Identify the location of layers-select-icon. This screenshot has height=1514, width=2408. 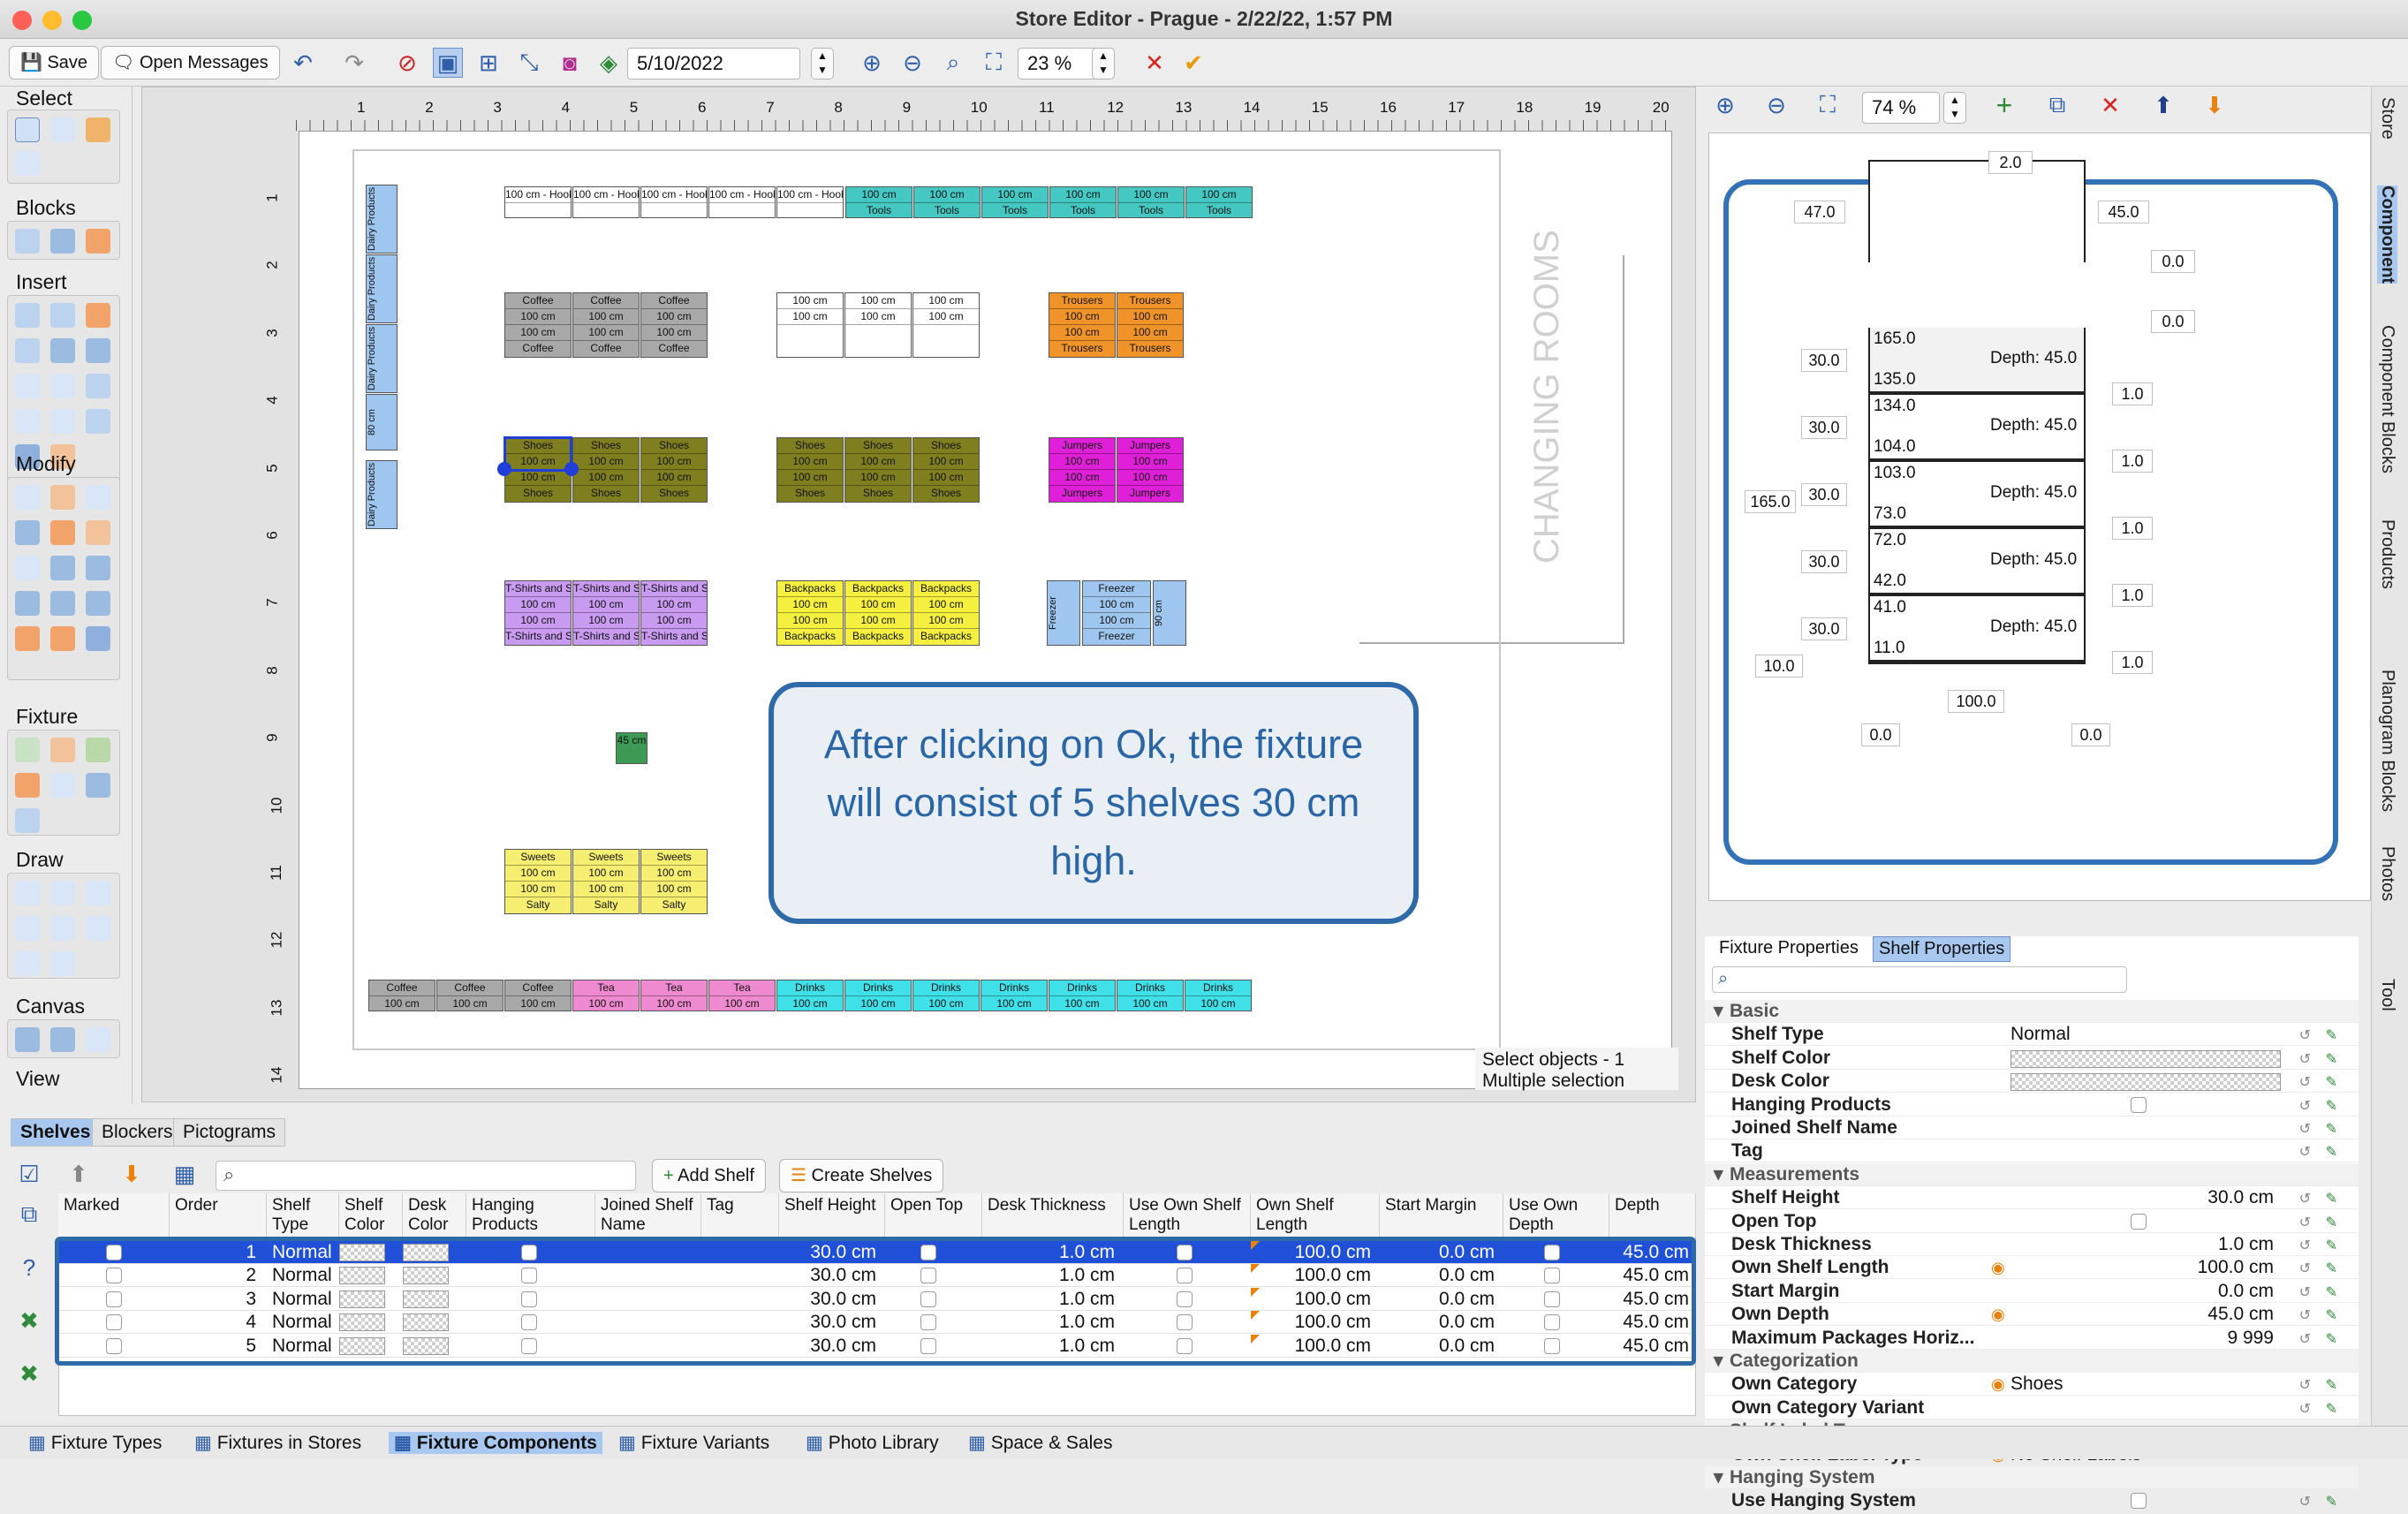
(98, 129).